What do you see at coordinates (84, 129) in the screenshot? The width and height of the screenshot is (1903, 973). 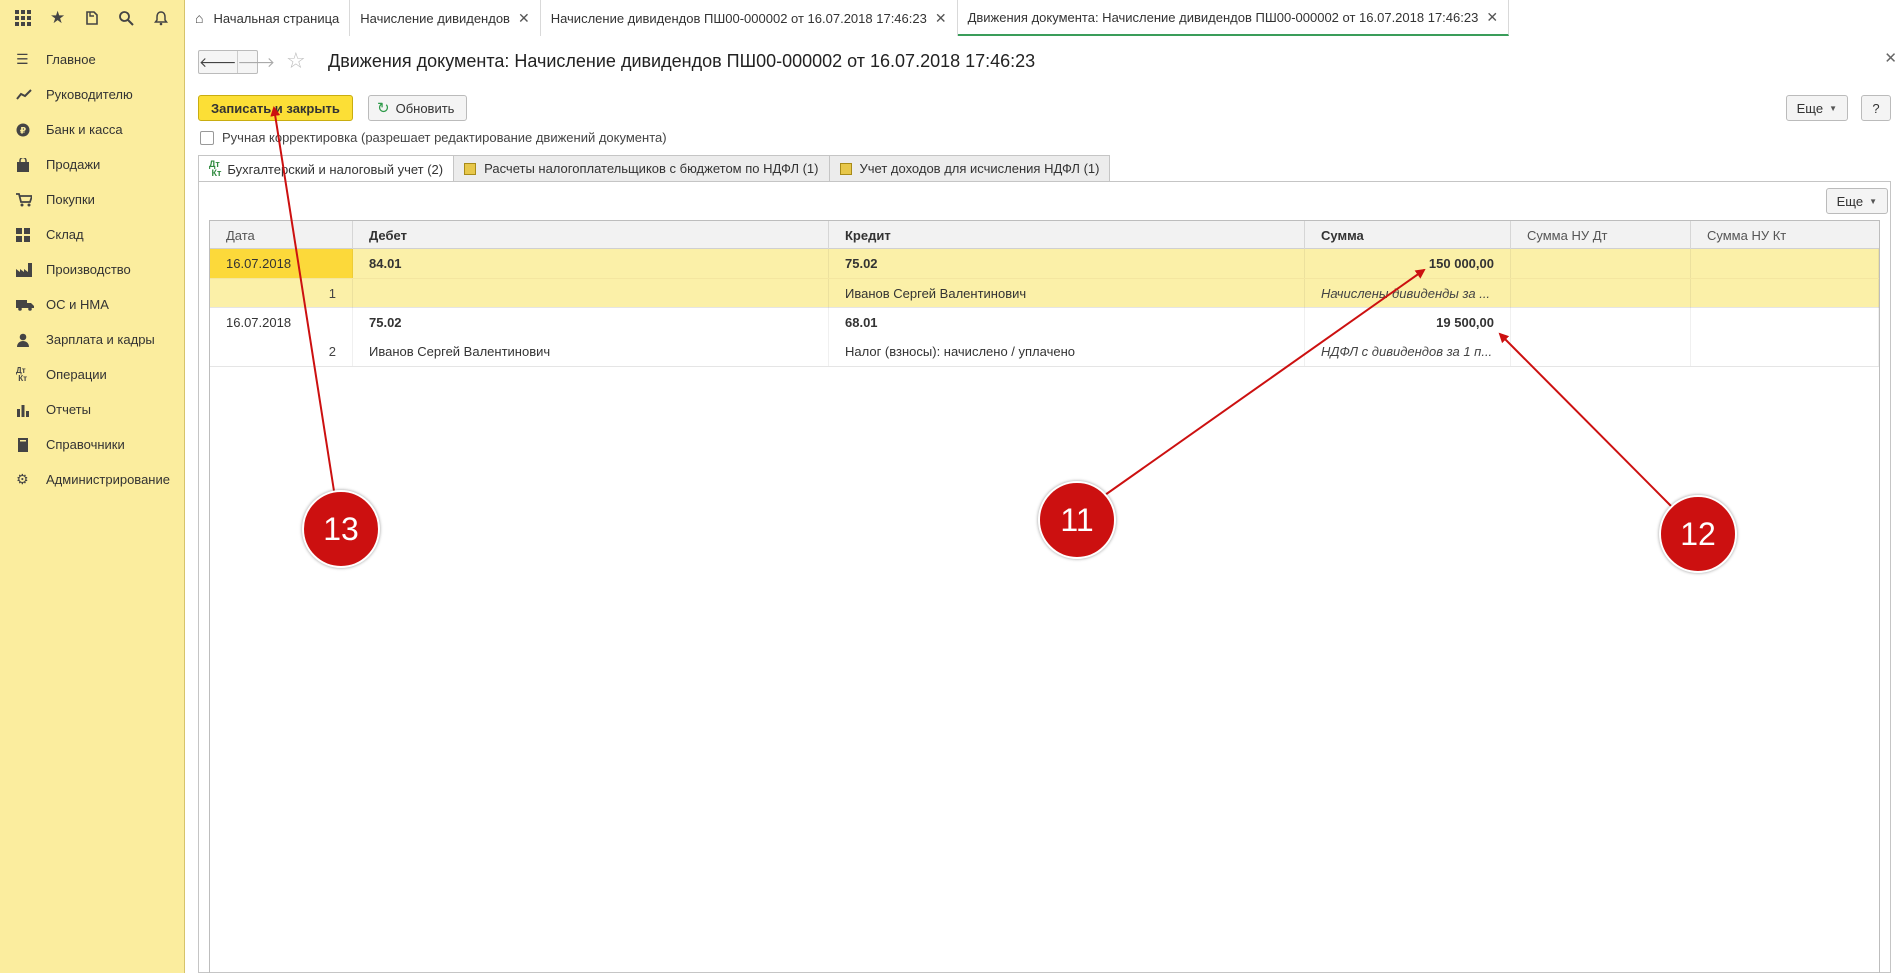 I see `sidebar-item-label: Банк и касса` at bounding box center [84, 129].